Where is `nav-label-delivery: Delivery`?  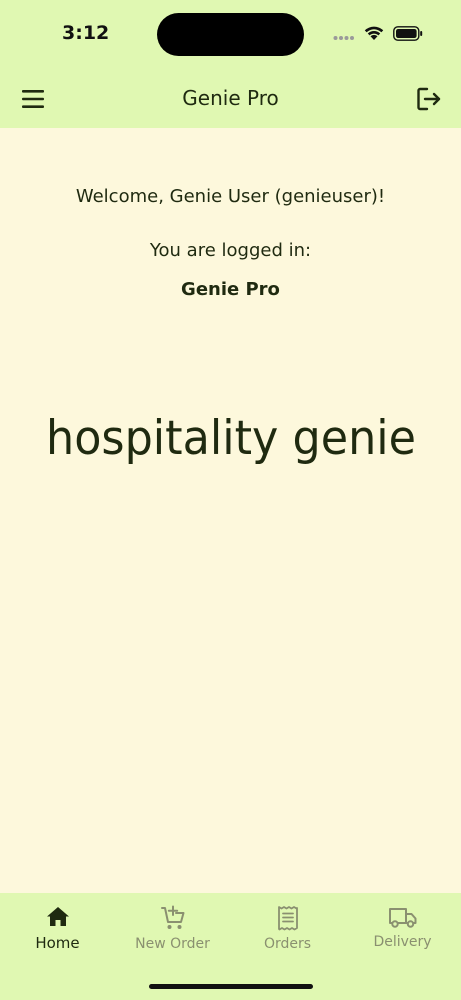
nav-label-delivery: Delivery is located at coordinates (402, 942).